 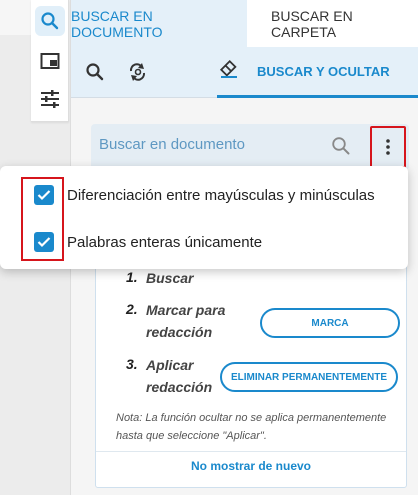 I want to click on eraser-icon, so click(x=228, y=68).